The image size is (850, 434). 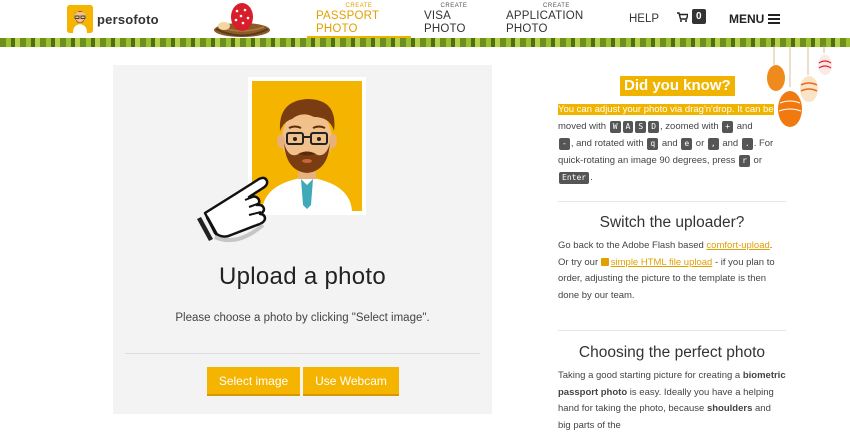 What do you see at coordinates (654, 127) in the screenshot?
I see `key-d: D` at bounding box center [654, 127].